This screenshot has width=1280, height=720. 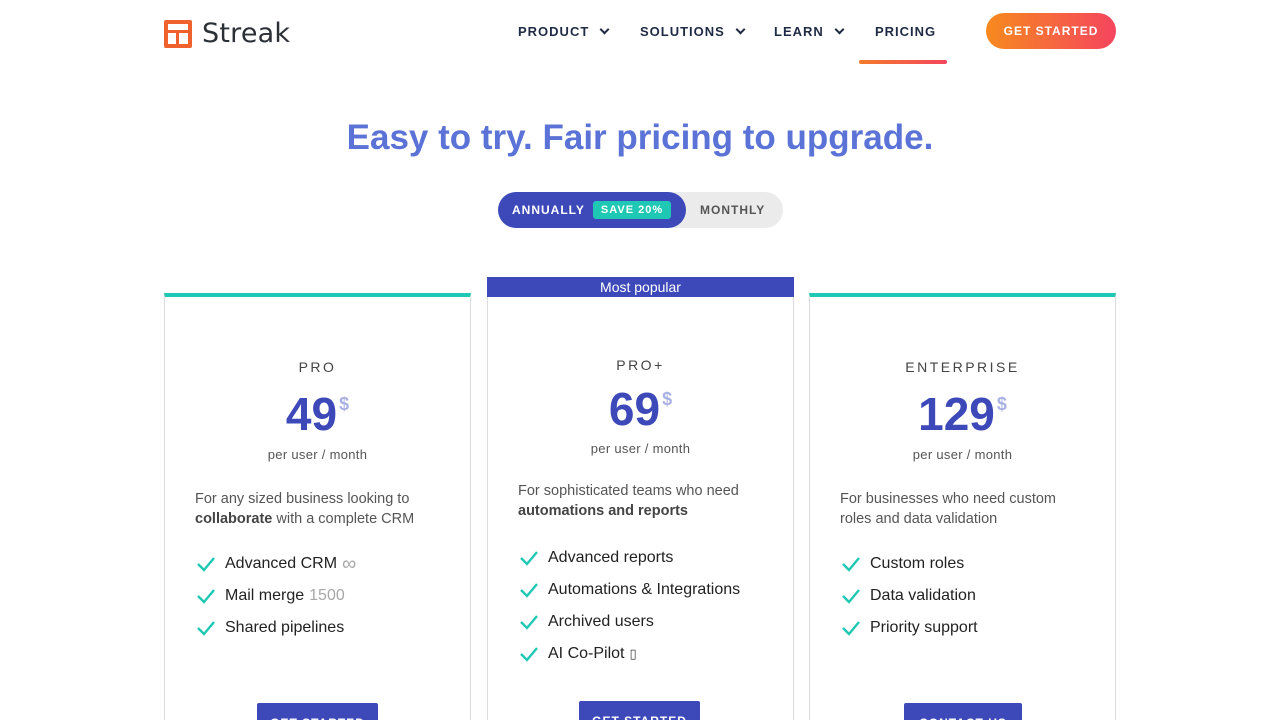 I want to click on feature-item: Advanced reports, so click(x=630, y=558).